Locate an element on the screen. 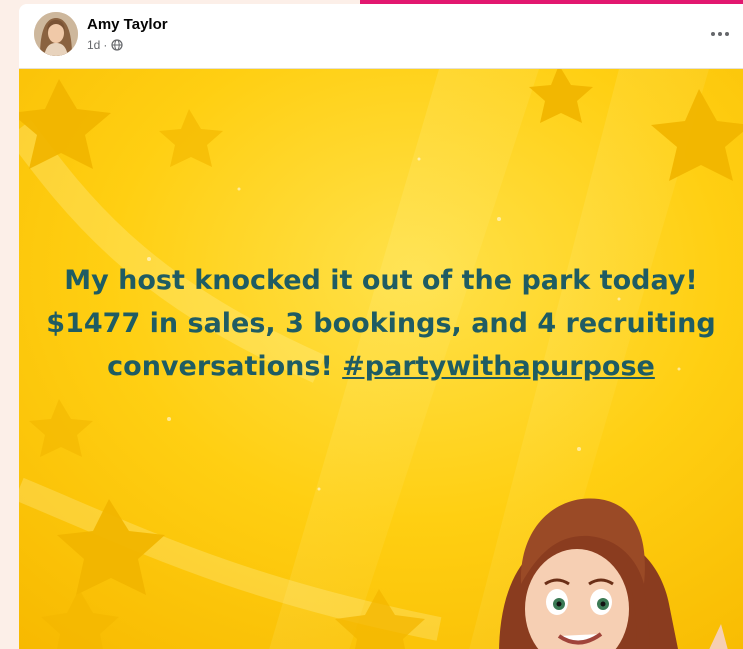 This screenshot has height=649, width=743. post-meta: 1d · is located at coordinates (105, 45).